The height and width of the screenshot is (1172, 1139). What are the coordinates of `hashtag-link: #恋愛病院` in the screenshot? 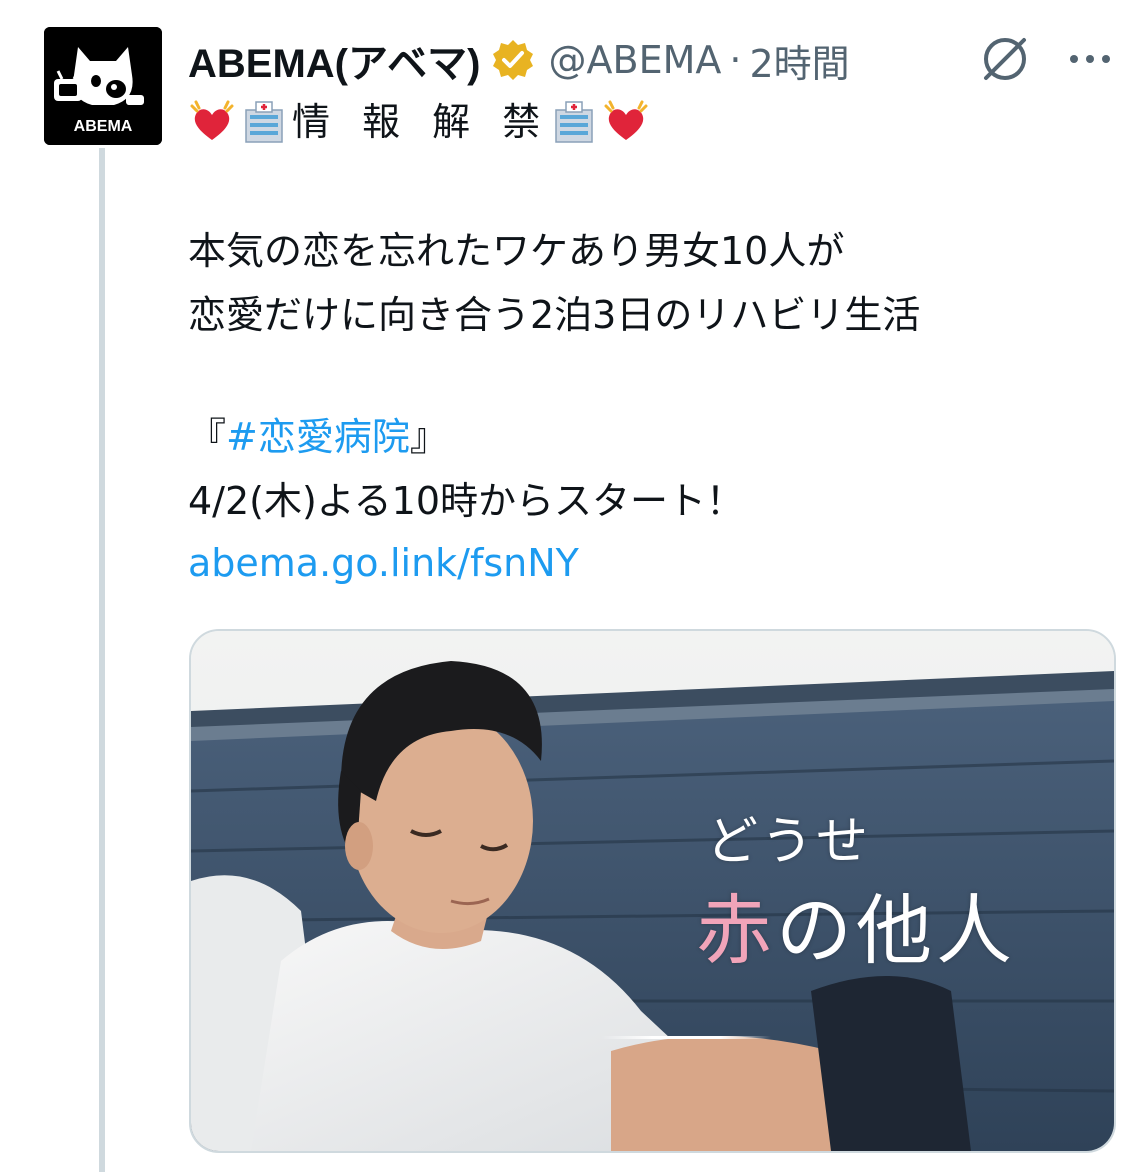 It's located at (318, 437).